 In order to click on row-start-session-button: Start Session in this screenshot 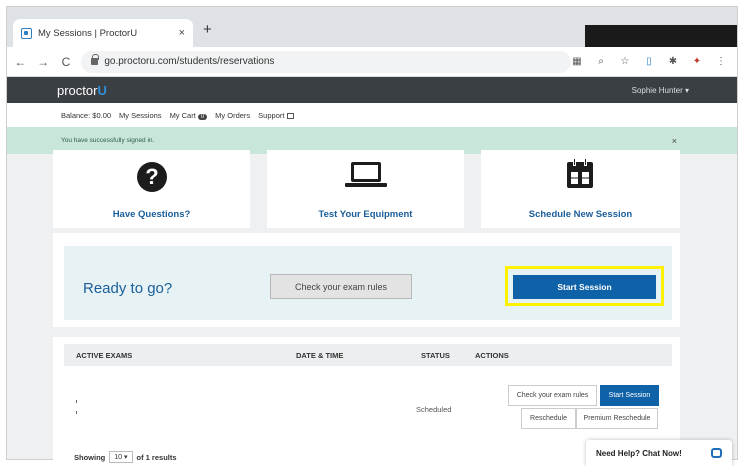, I will do `click(629, 395)`.